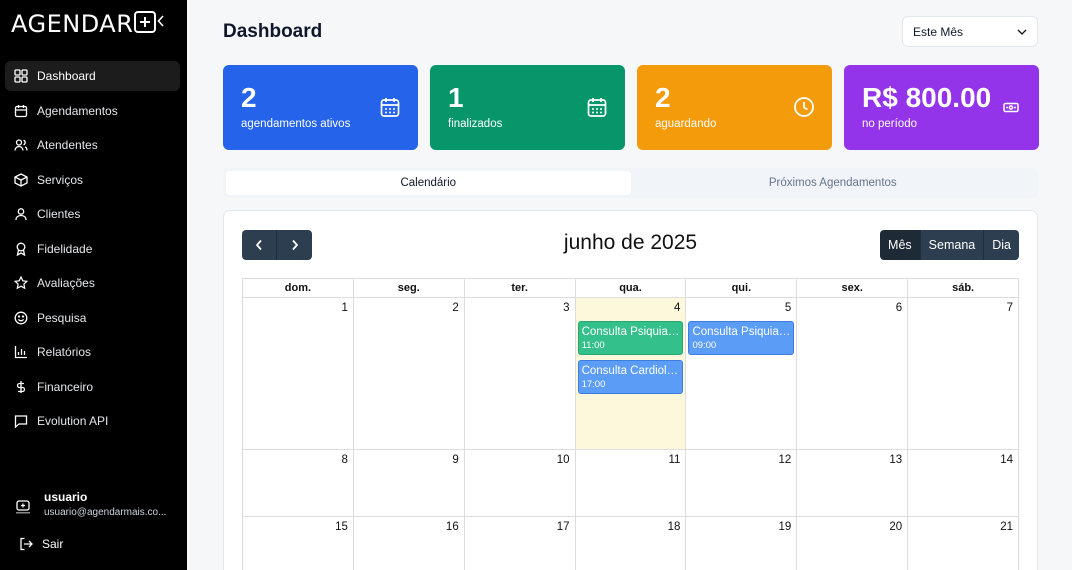  What do you see at coordinates (92, 318) in the screenshot?
I see `sidebar-item-pesquisa: Pesquisa` at bounding box center [92, 318].